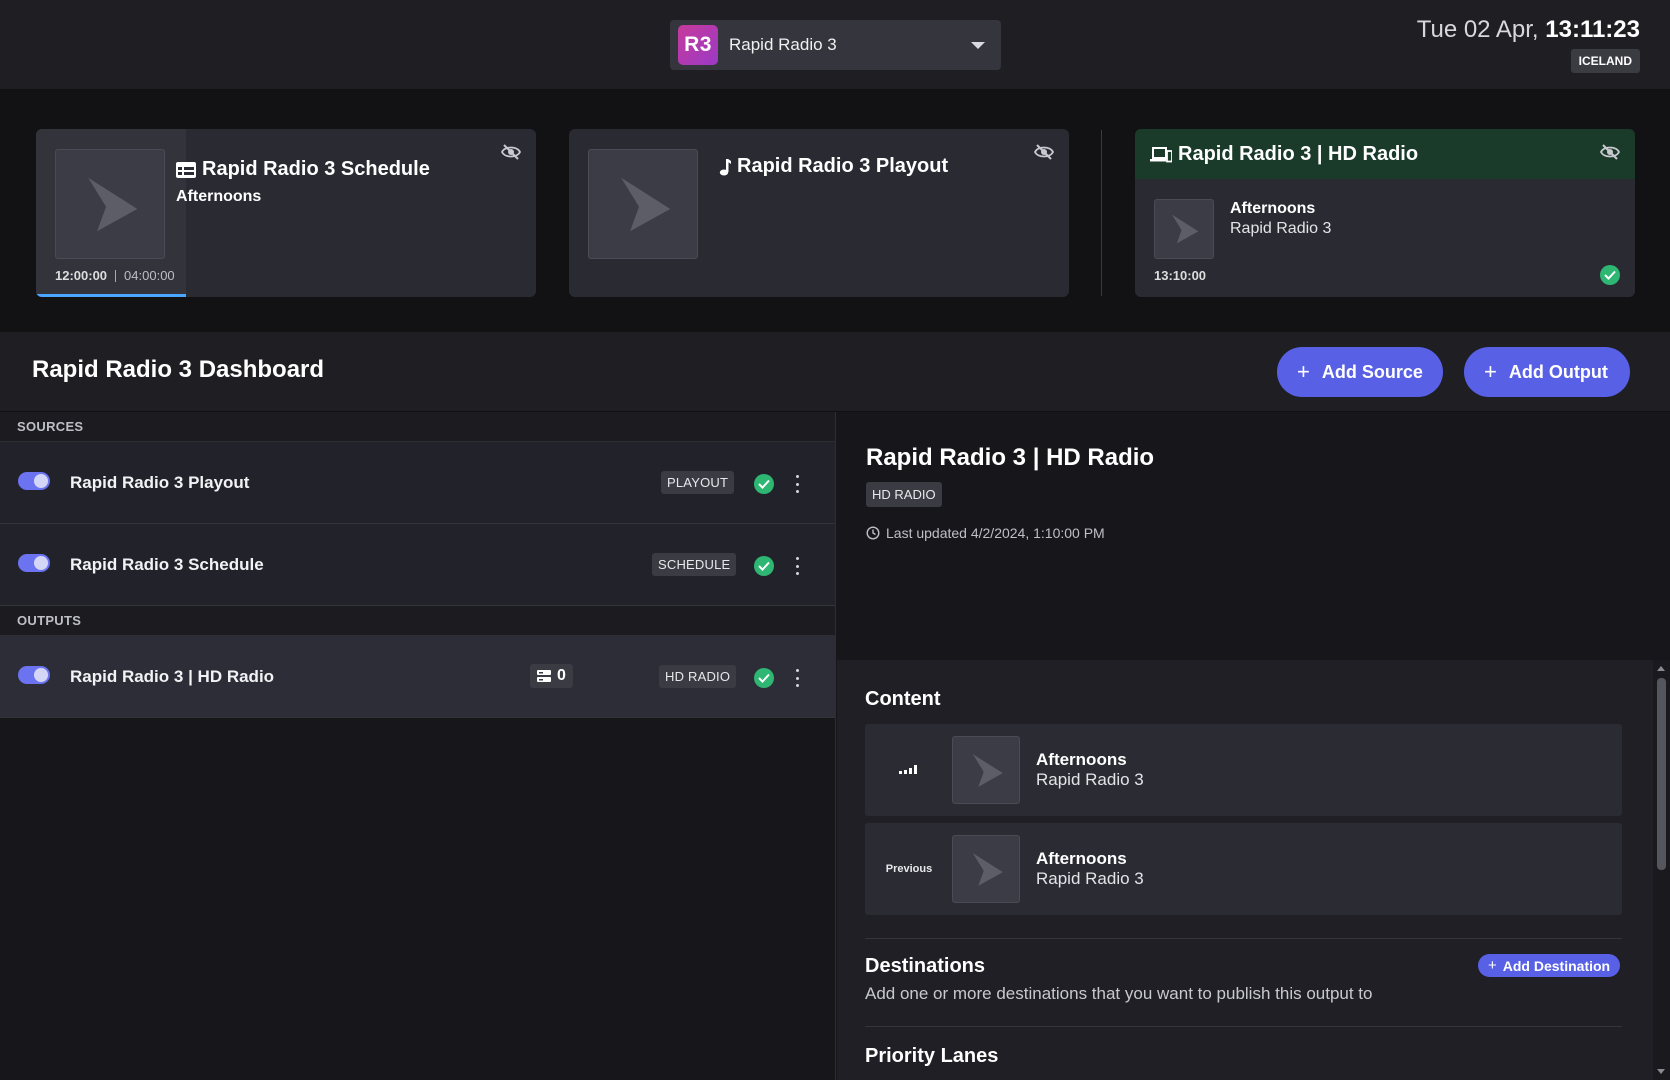 The height and width of the screenshot is (1080, 1670). I want to click on add-source-label: Add Source, so click(1372, 371).